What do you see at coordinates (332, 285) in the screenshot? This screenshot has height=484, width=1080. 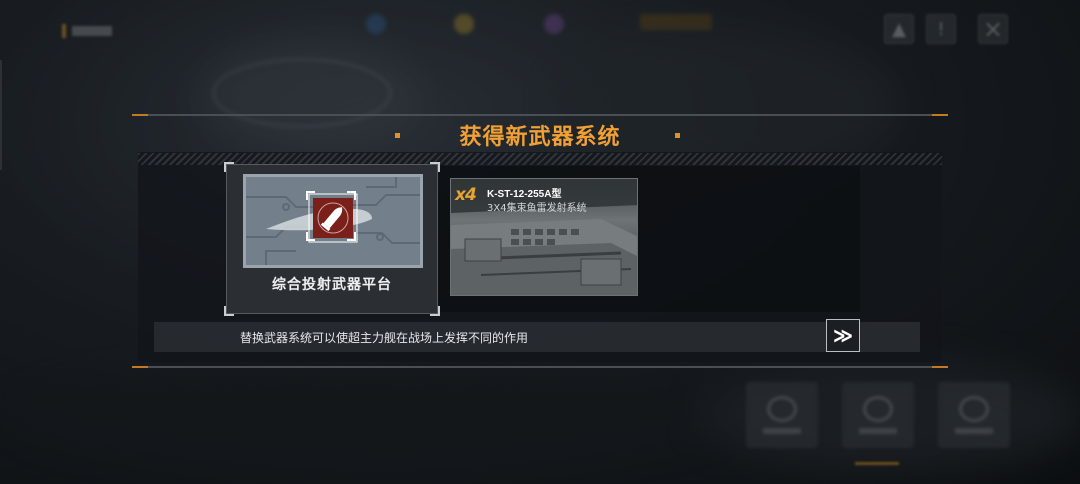 I see `weapon-platform-label: 综合投射武器平台` at bounding box center [332, 285].